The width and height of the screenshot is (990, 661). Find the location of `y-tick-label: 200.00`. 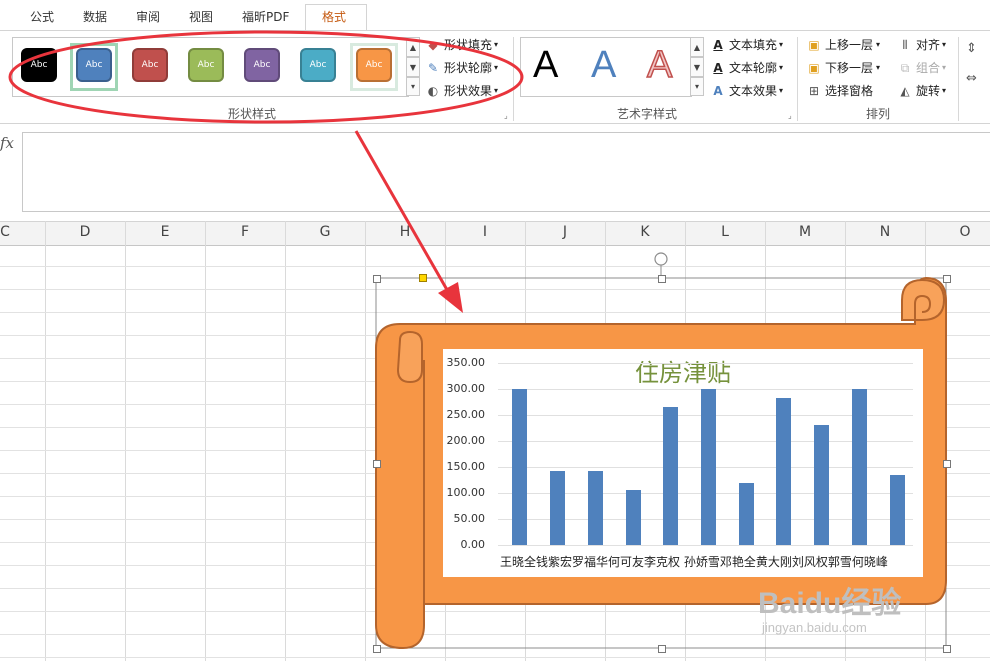

y-tick-label: 200.00 is located at coordinates (466, 440).